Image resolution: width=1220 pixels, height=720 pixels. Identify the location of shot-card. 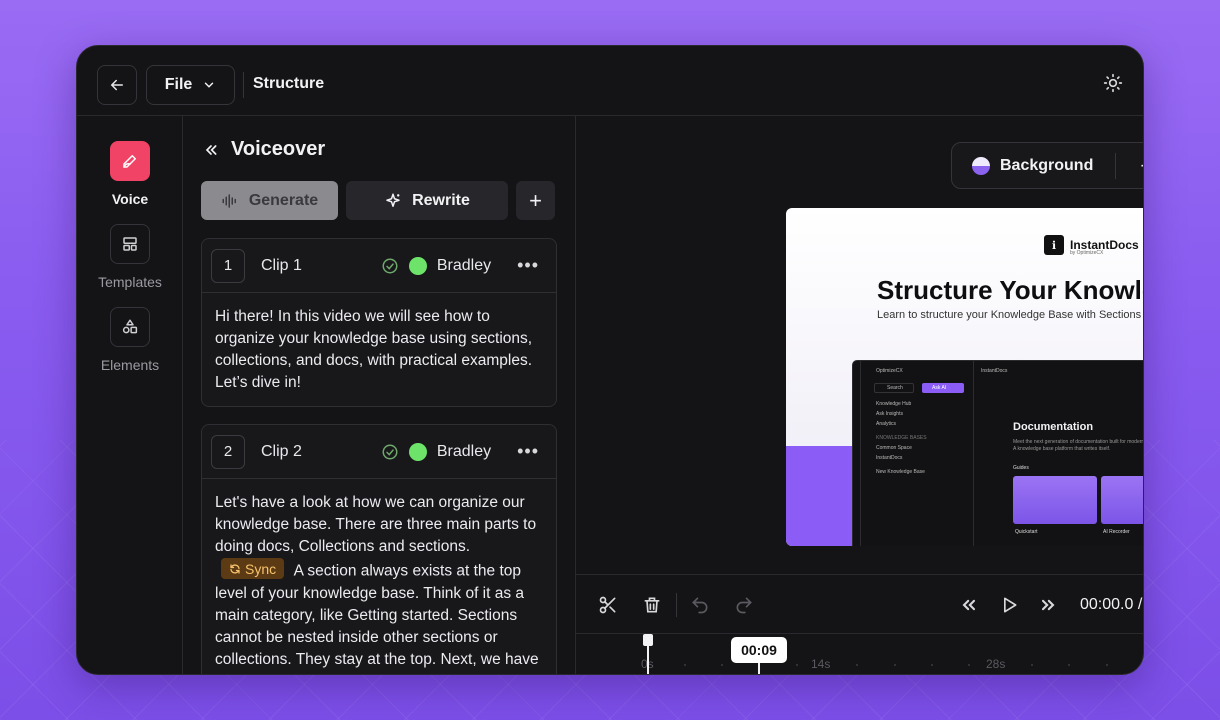
(1055, 500).